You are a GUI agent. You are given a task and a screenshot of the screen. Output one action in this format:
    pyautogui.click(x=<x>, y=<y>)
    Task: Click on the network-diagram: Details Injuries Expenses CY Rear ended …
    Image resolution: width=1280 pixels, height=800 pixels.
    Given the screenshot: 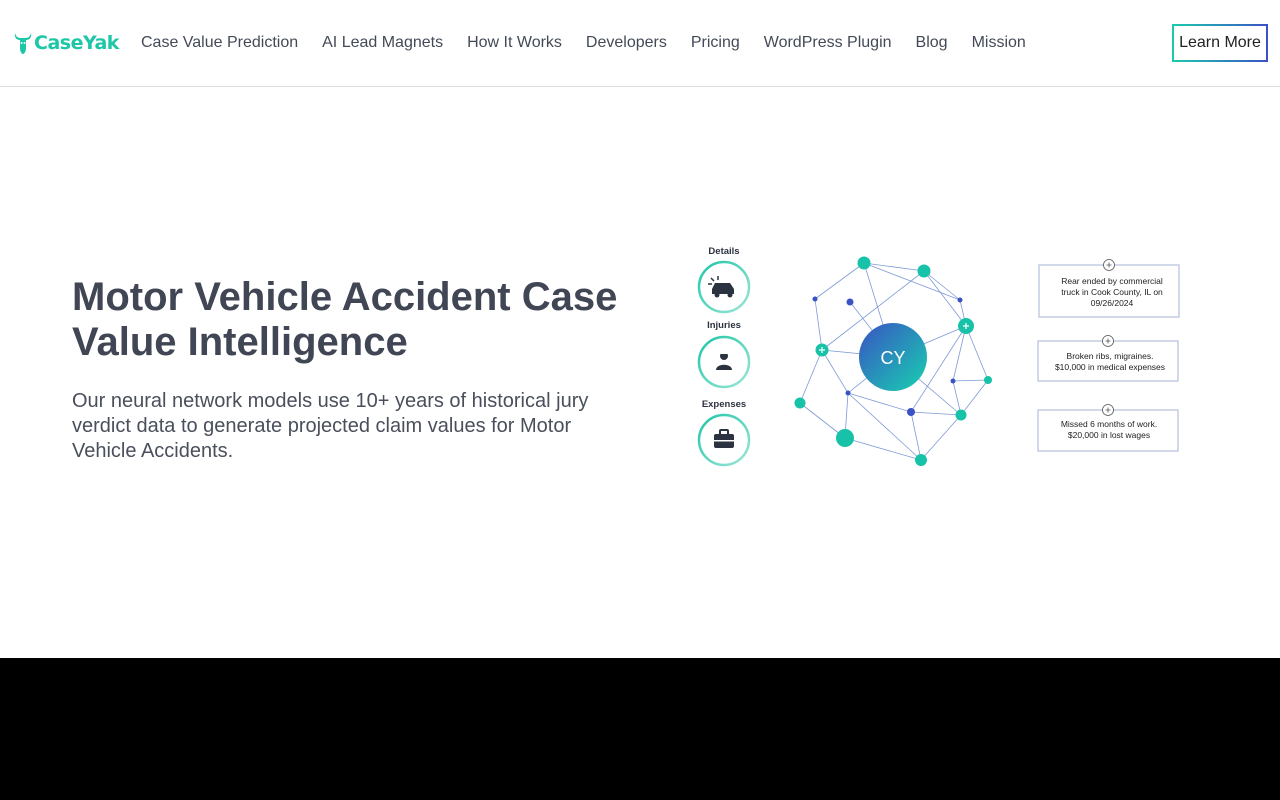 What is the action you would take?
    pyautogui.click(x=938, y=356)
    